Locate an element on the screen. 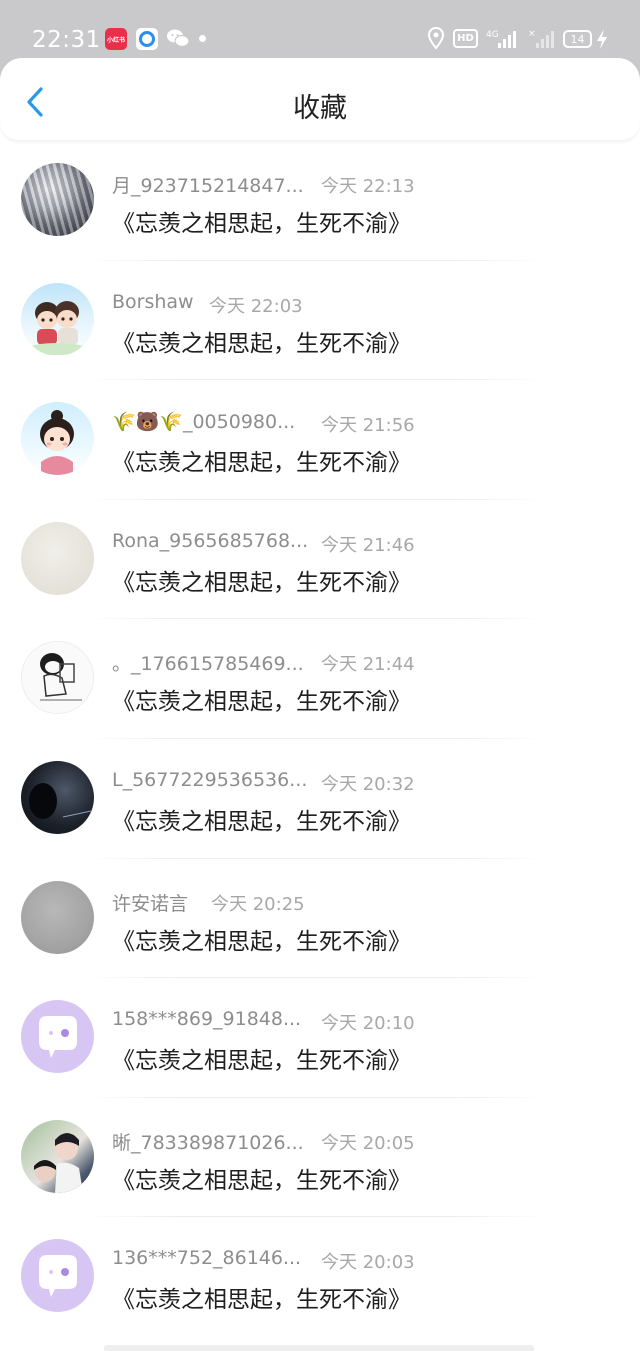 The image size is (640, 1351). drama-photo-avatar is located at coordinates (57, 1156).